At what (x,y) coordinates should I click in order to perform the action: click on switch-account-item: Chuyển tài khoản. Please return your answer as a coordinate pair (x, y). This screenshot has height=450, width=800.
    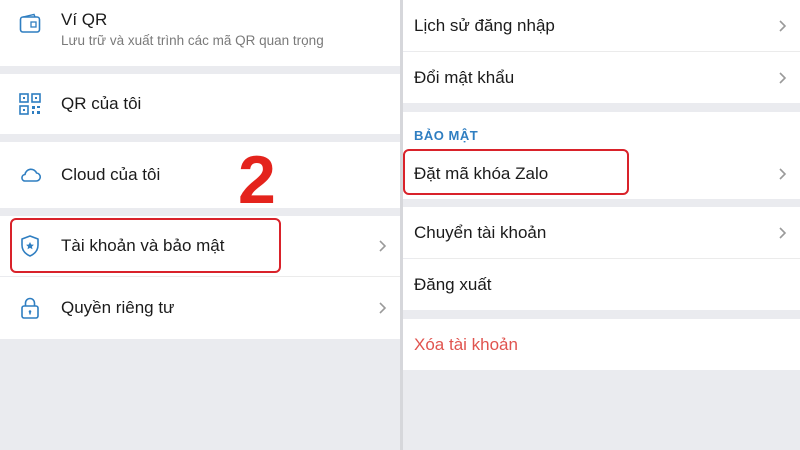
    Looking at the image, I should click on (601, 232).